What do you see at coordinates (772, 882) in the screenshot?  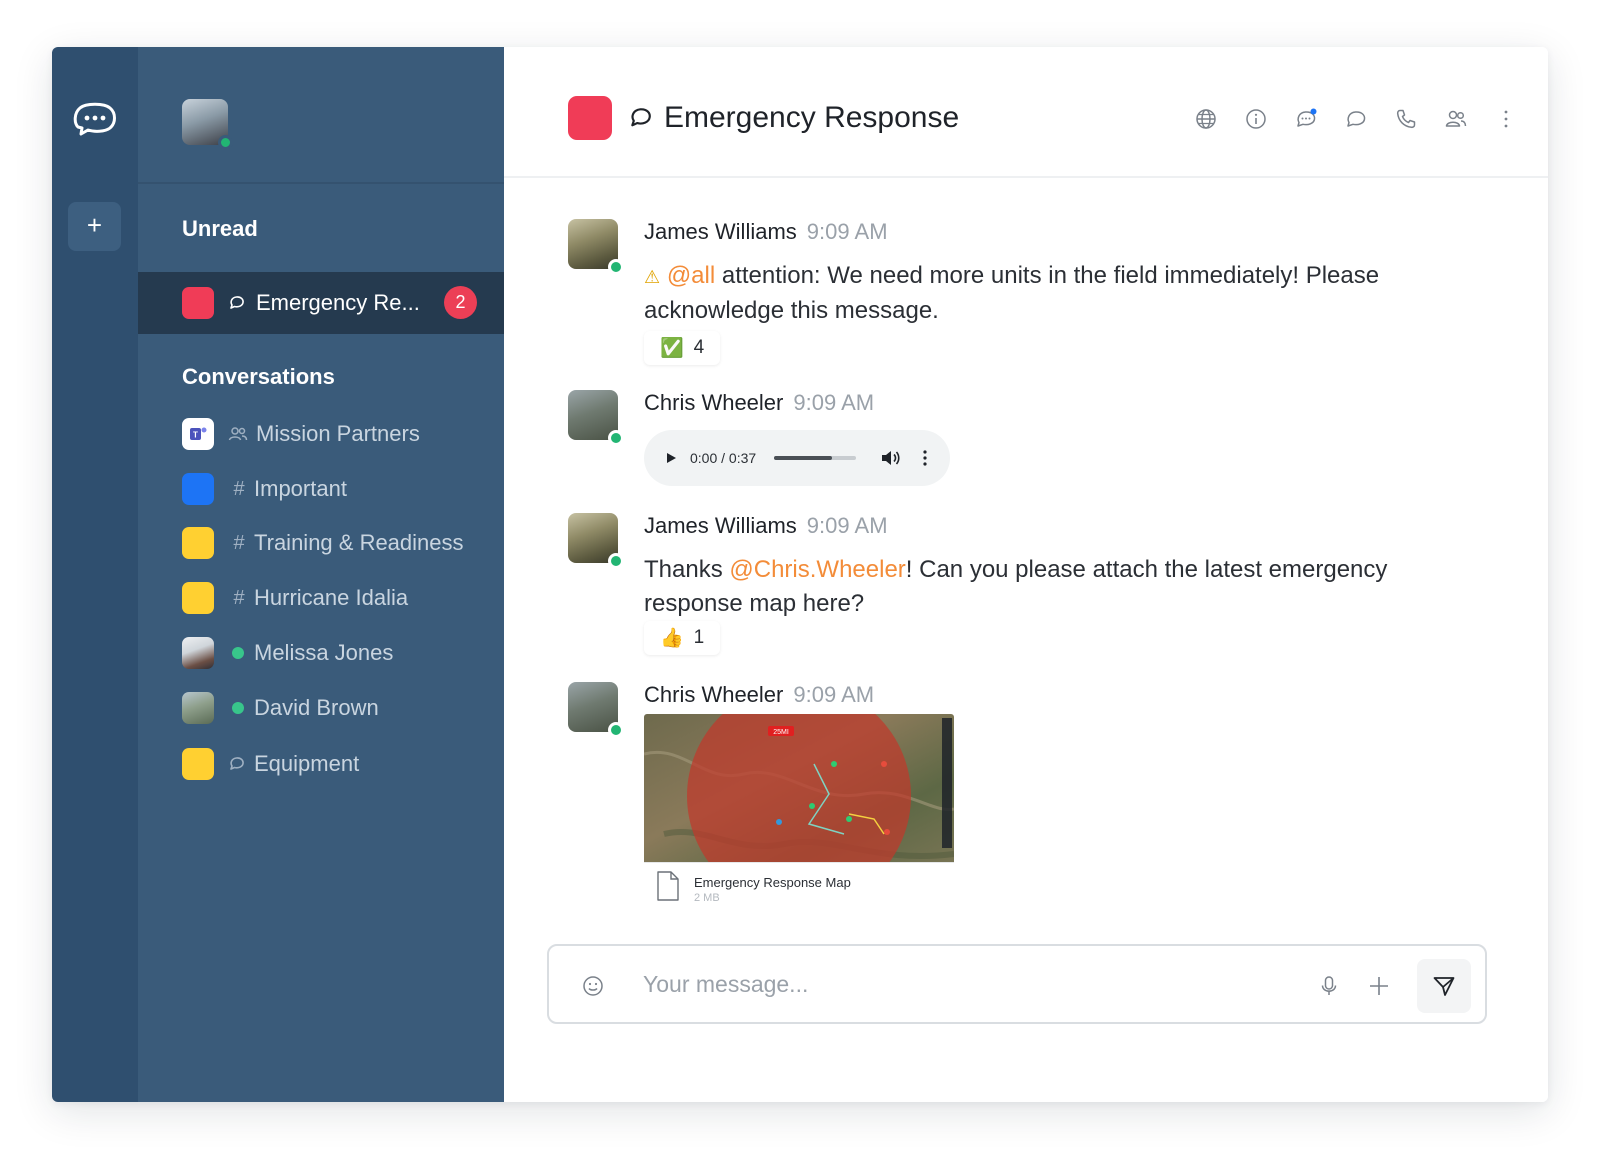 I see `file-name: Emergency Response Map` at bounding box center [772, 882].